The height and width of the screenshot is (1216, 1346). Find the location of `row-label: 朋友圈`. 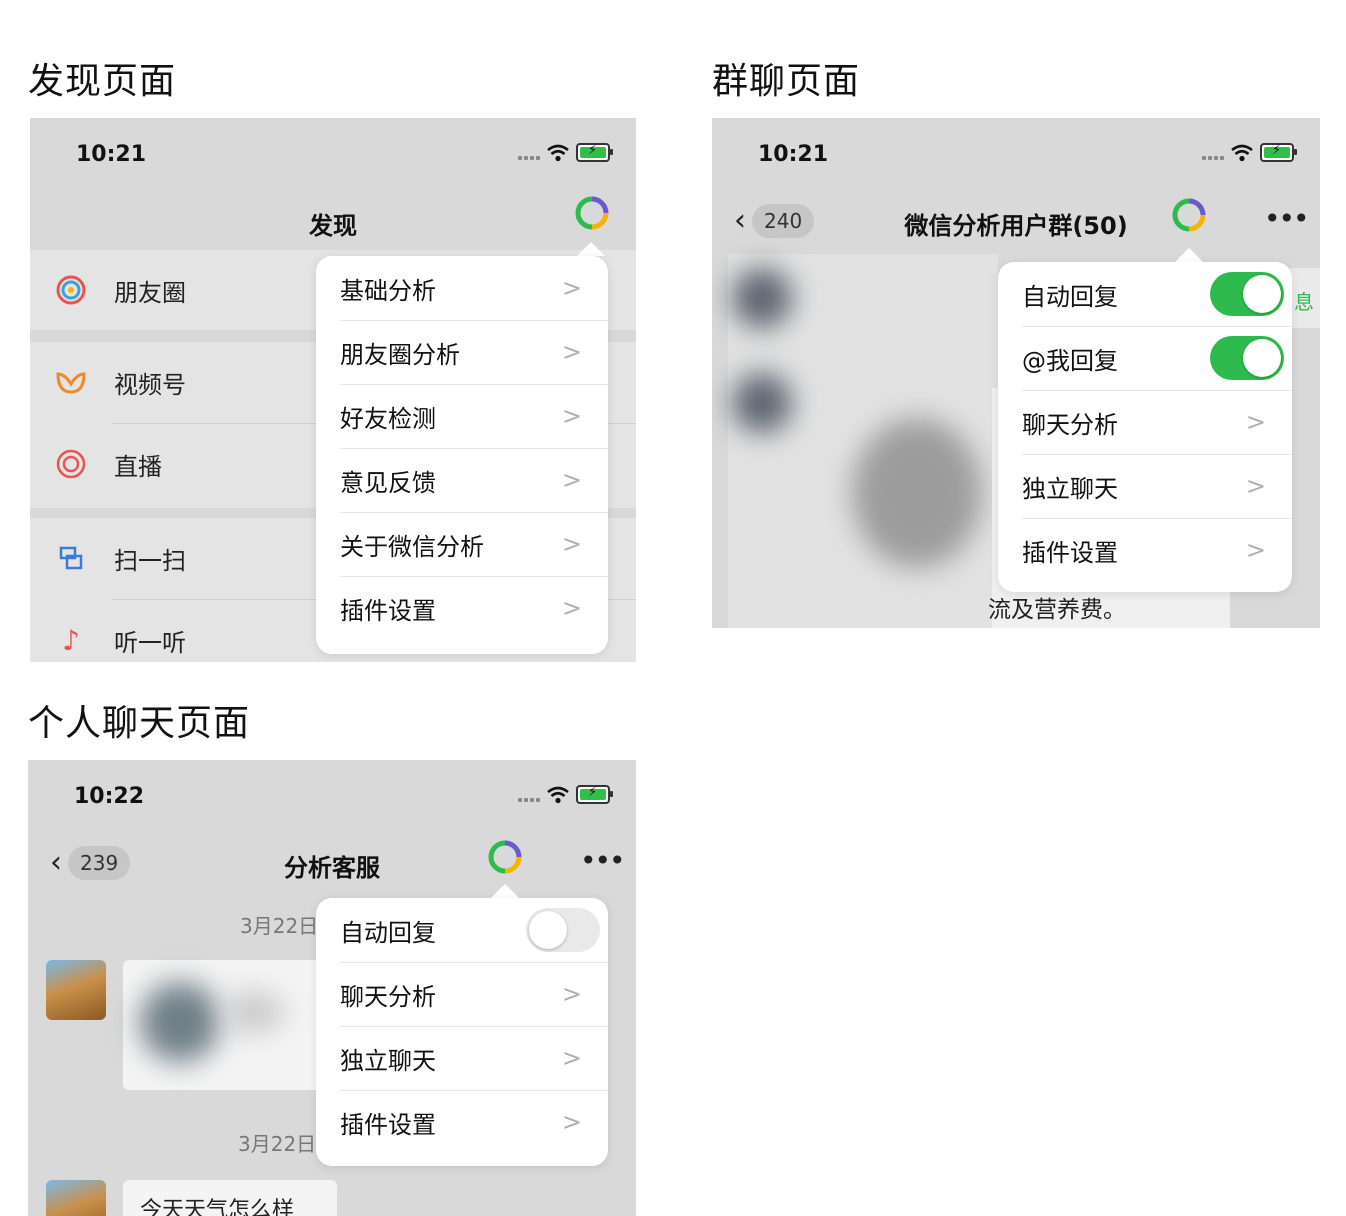

row-label: 朋友圈 is located at coordinates (150, 292).